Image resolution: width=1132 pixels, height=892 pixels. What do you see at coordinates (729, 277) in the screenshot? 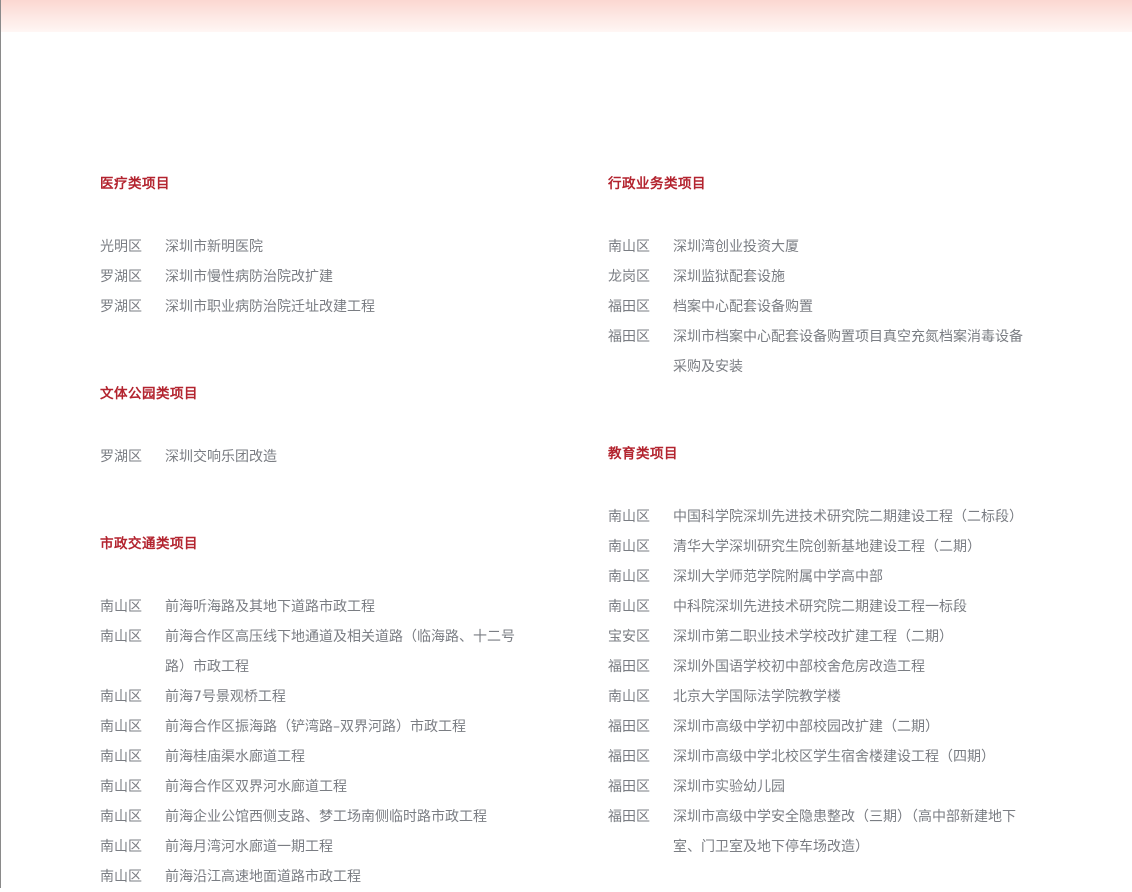
I see `project-name: 深圳监狱配套设施` at bounding box center [729, 277].